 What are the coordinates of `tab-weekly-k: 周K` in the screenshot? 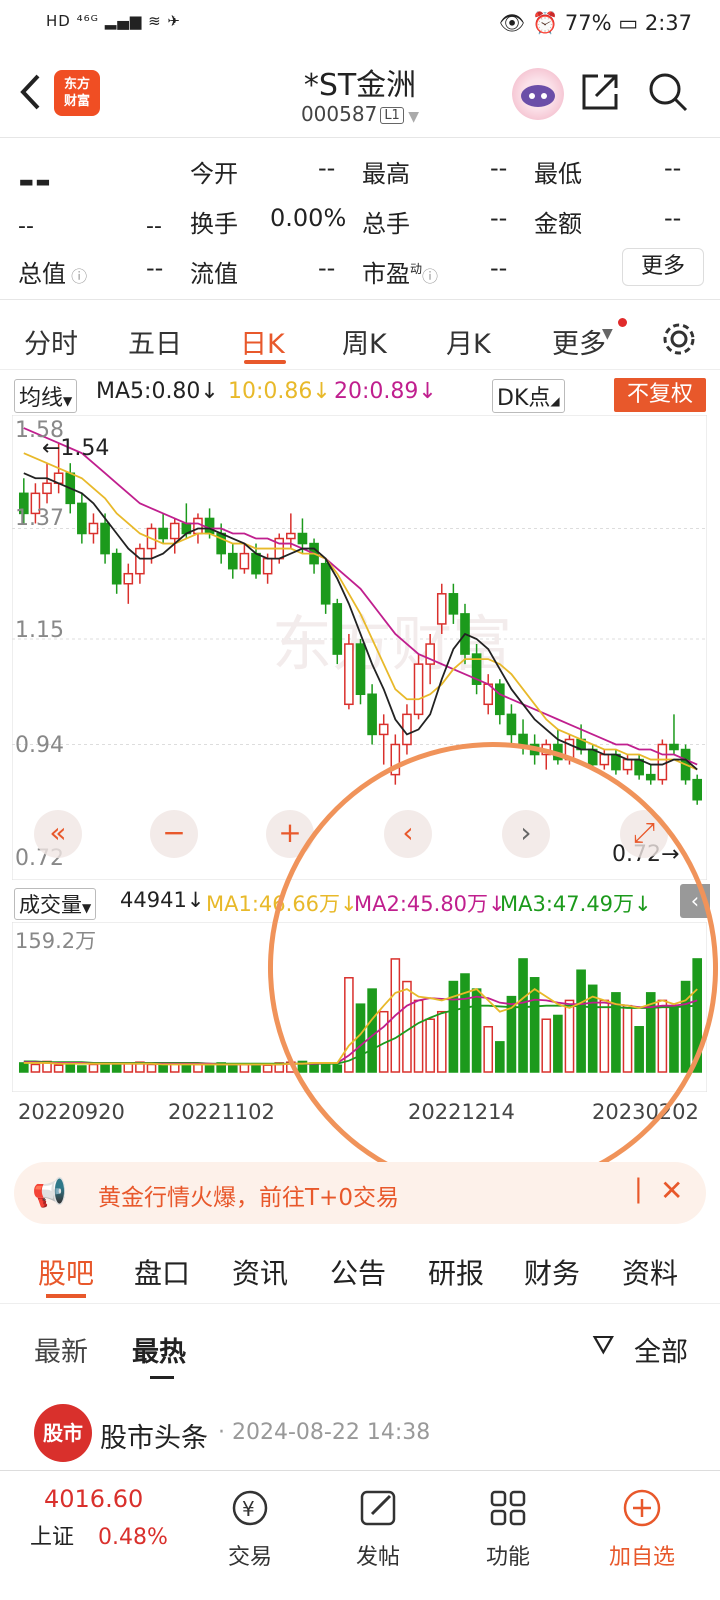 It's located at (364, 341).